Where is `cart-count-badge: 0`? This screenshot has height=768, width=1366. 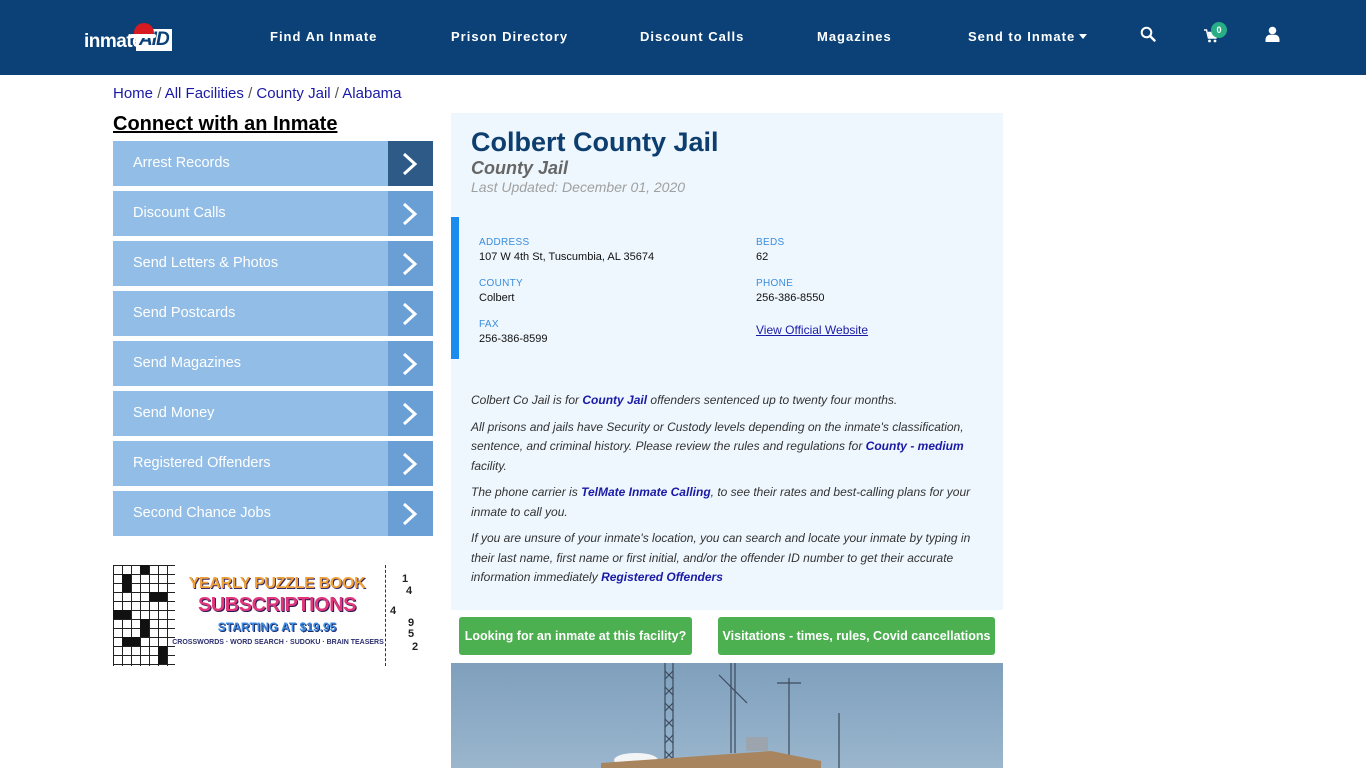
cart-count-badge: 0 is located at coordinates (1219, 30).